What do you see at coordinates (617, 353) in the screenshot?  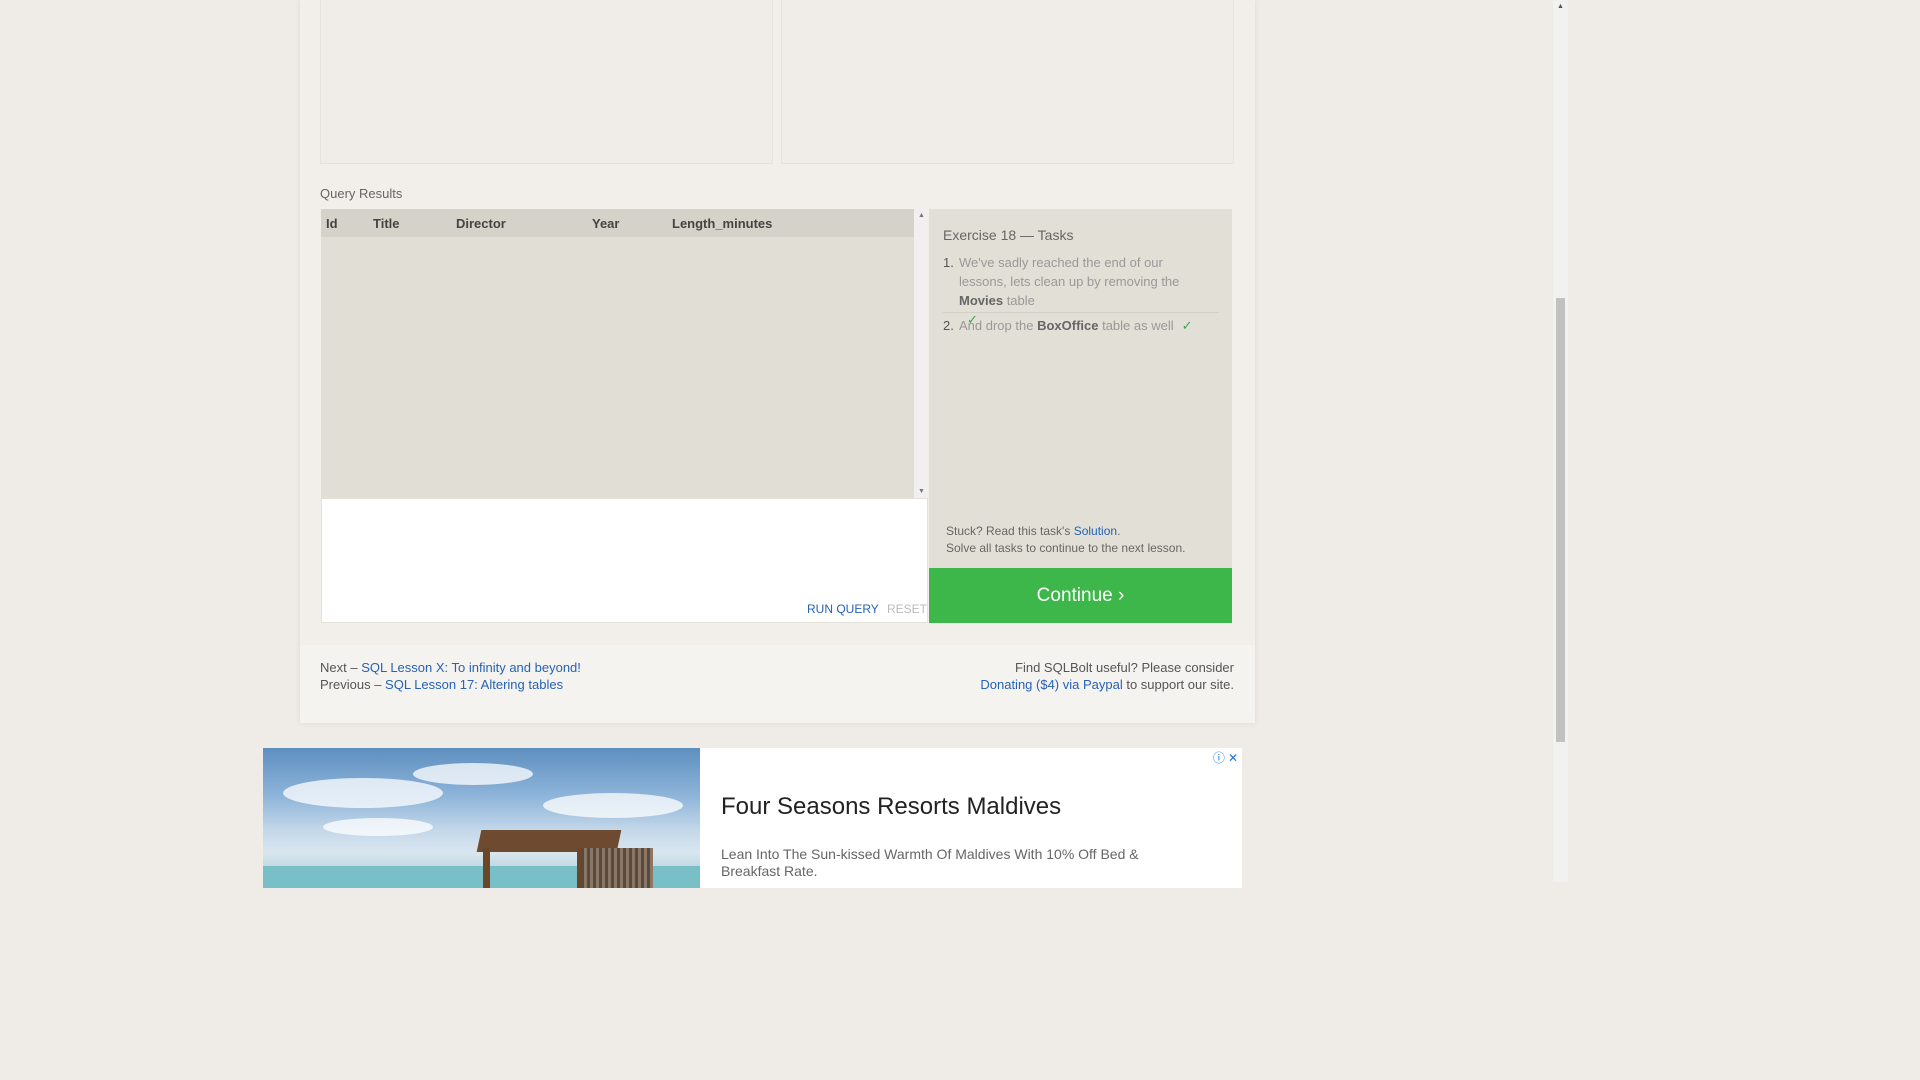 I see `query-results-table: Id Title Director Year Length_minutes` at bounding box center [617, 353].